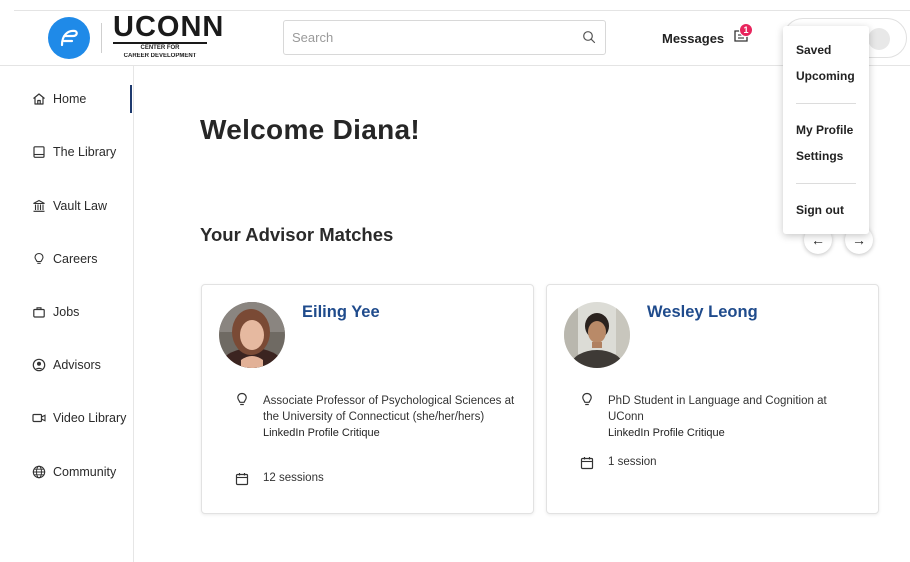 Image resolution: width=910 pixels, height=562 pixels. I want to click on messages-link: Messages, so click(693, 38).